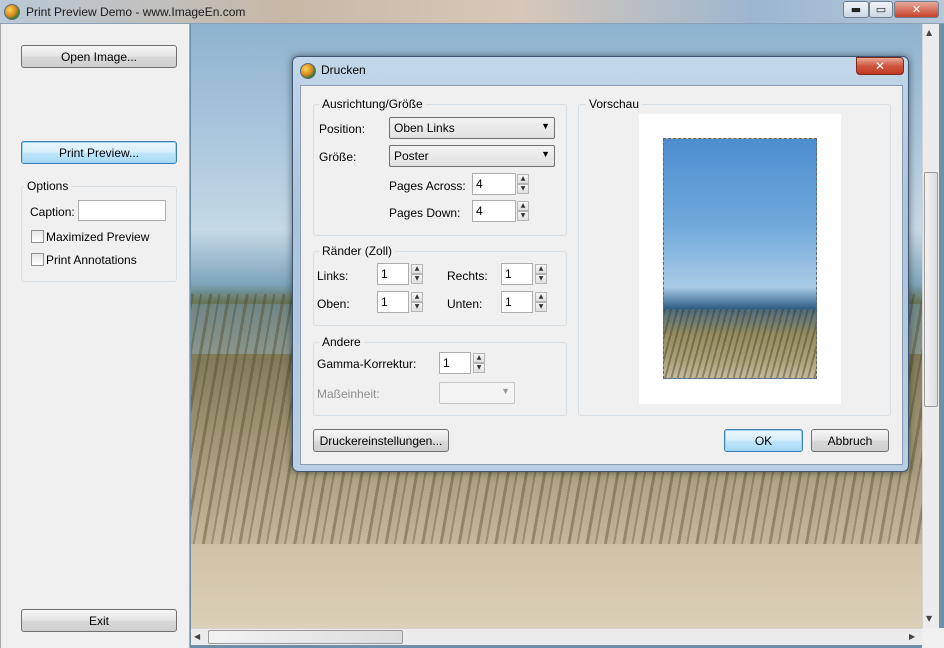 The height and width of the screenshot is (648, 944). What do you see at coordinates (614, 104) in the screenshot?
I see `preview-group-label: Vorschau` at bounding box center [614, 104].